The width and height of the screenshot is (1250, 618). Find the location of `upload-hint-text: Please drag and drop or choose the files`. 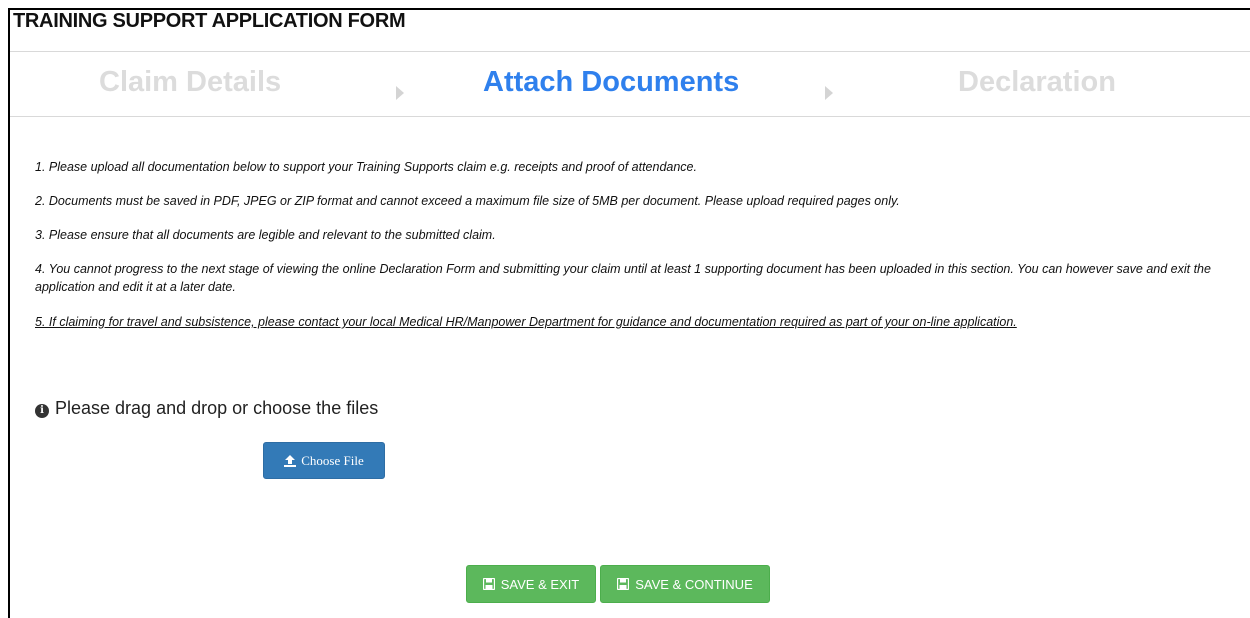

upload-hint-text: Please drag and drop or choose the files is located at coordinates (217, 408).